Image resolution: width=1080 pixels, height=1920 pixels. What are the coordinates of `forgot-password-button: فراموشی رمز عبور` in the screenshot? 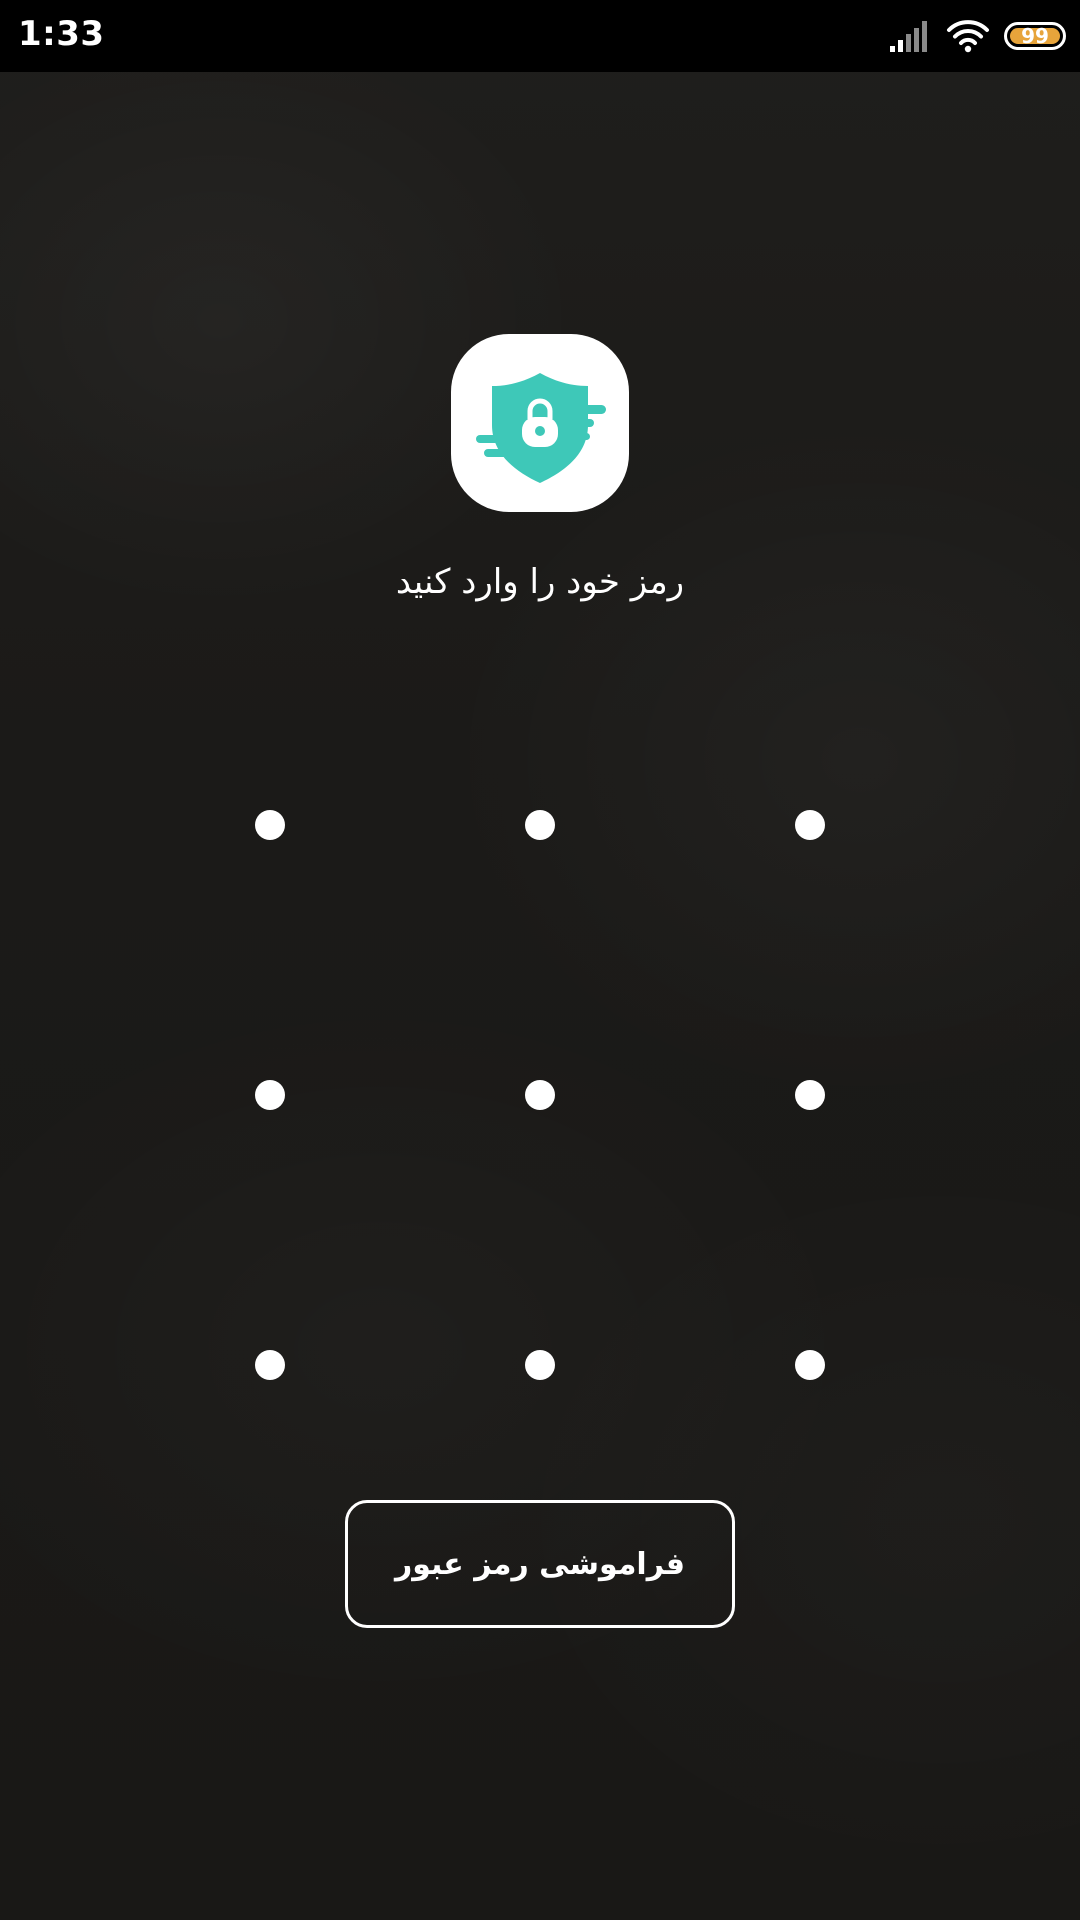 It's located at (540, 1564).